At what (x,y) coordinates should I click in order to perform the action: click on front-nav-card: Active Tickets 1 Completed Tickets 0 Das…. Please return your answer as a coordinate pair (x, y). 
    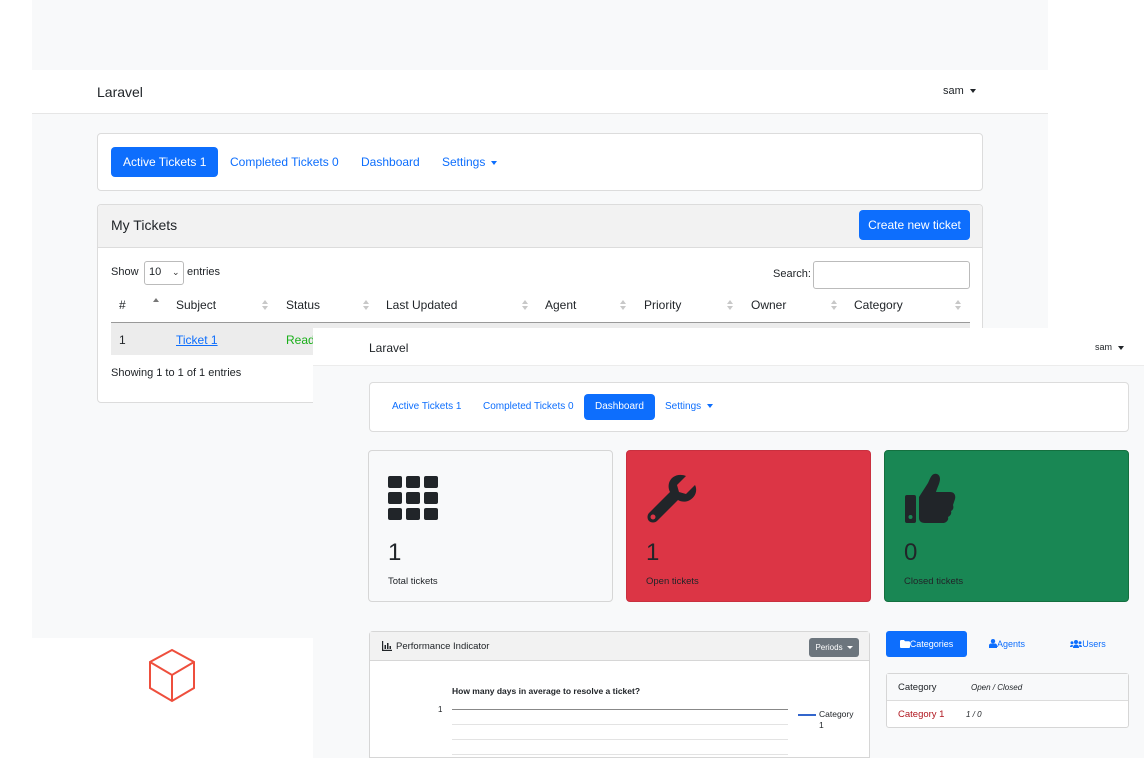
    Looking at the image, I should click on (749, 407).